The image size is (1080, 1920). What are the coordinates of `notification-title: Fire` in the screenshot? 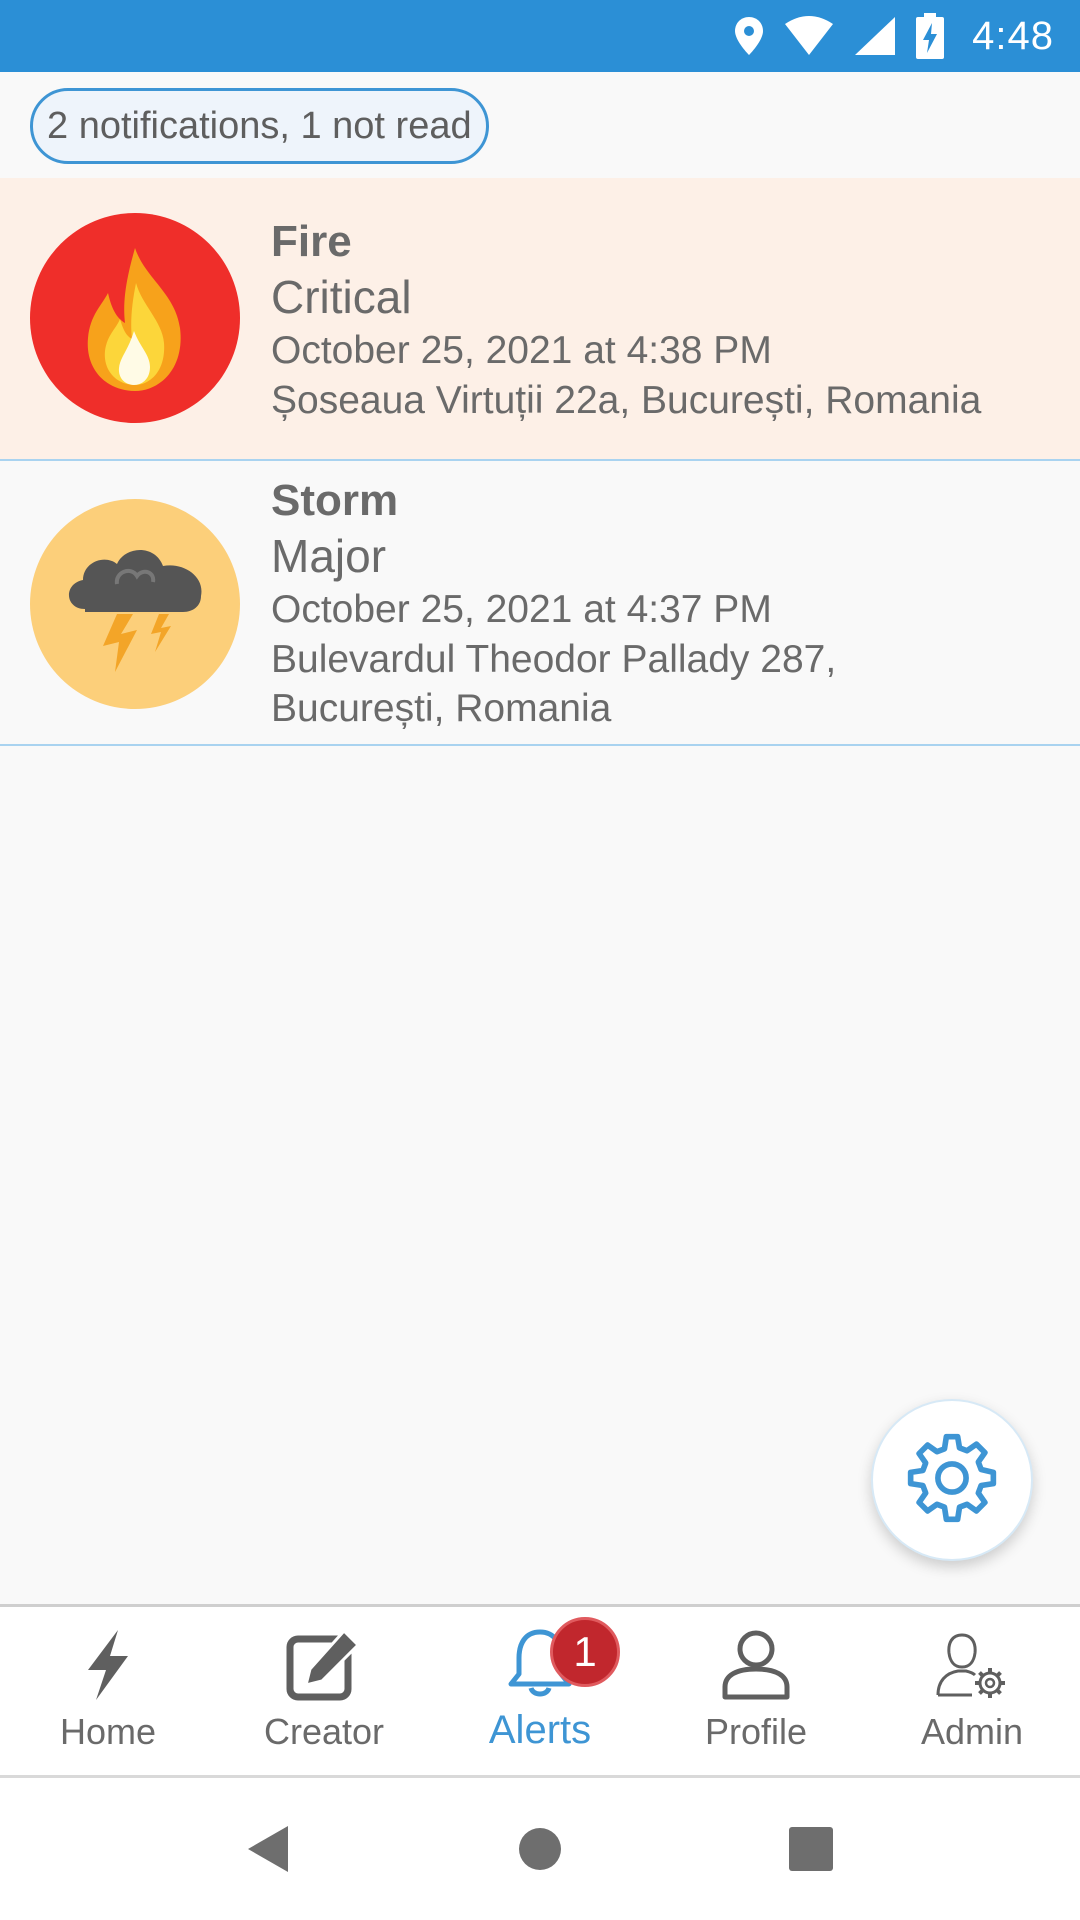 It's located at (311, 241).